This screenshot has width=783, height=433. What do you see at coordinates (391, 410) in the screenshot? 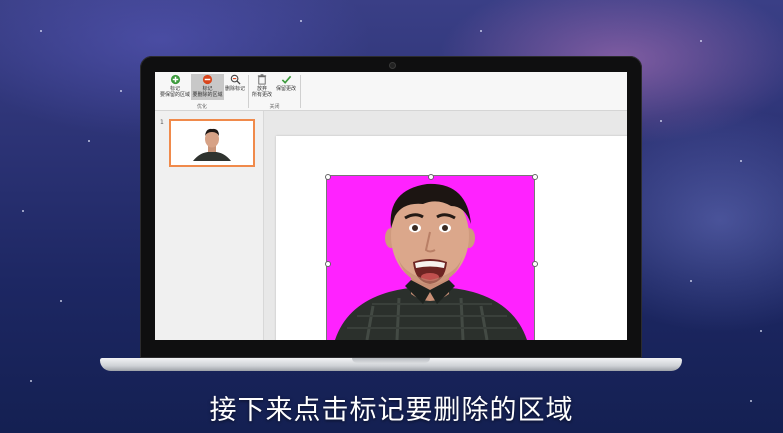
I see `video-subtitle: 接下来点击标记要删除的区域` at bounding box center [391, 410].